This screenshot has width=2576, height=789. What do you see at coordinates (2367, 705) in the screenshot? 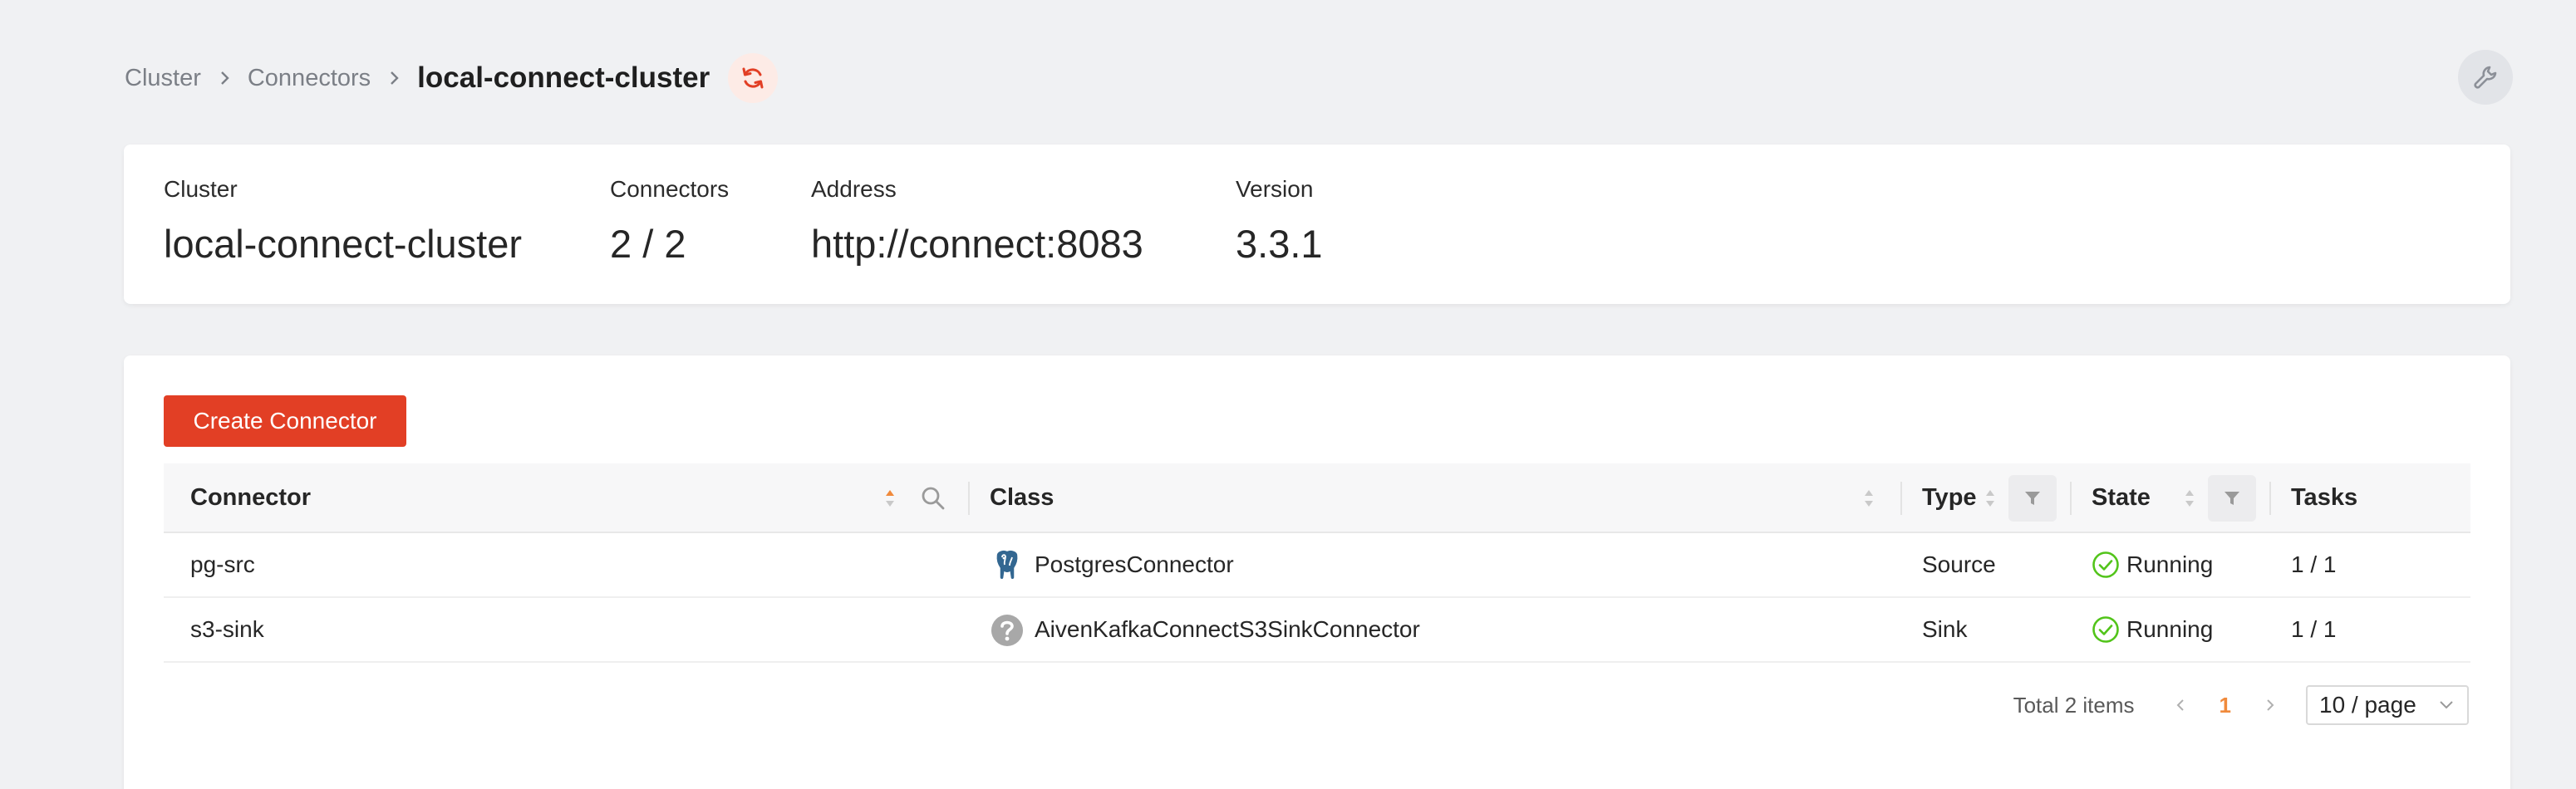
I see `page-size-value: 10 / page` at bounding box center [2367, 705].